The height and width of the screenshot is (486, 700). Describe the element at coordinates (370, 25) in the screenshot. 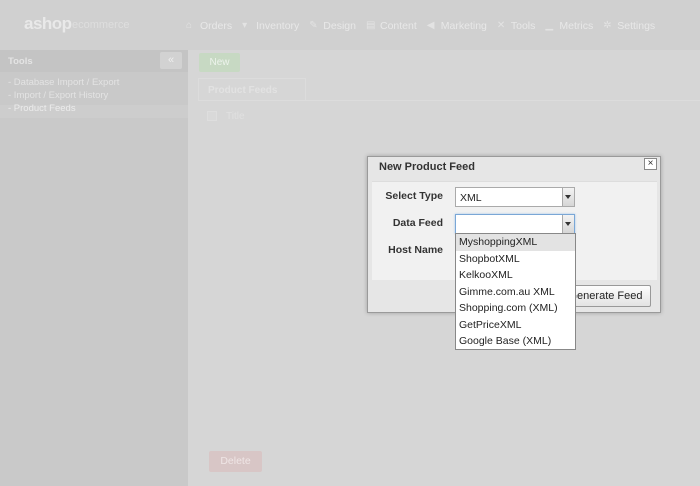

I see `book-icon: ▤` at that location.